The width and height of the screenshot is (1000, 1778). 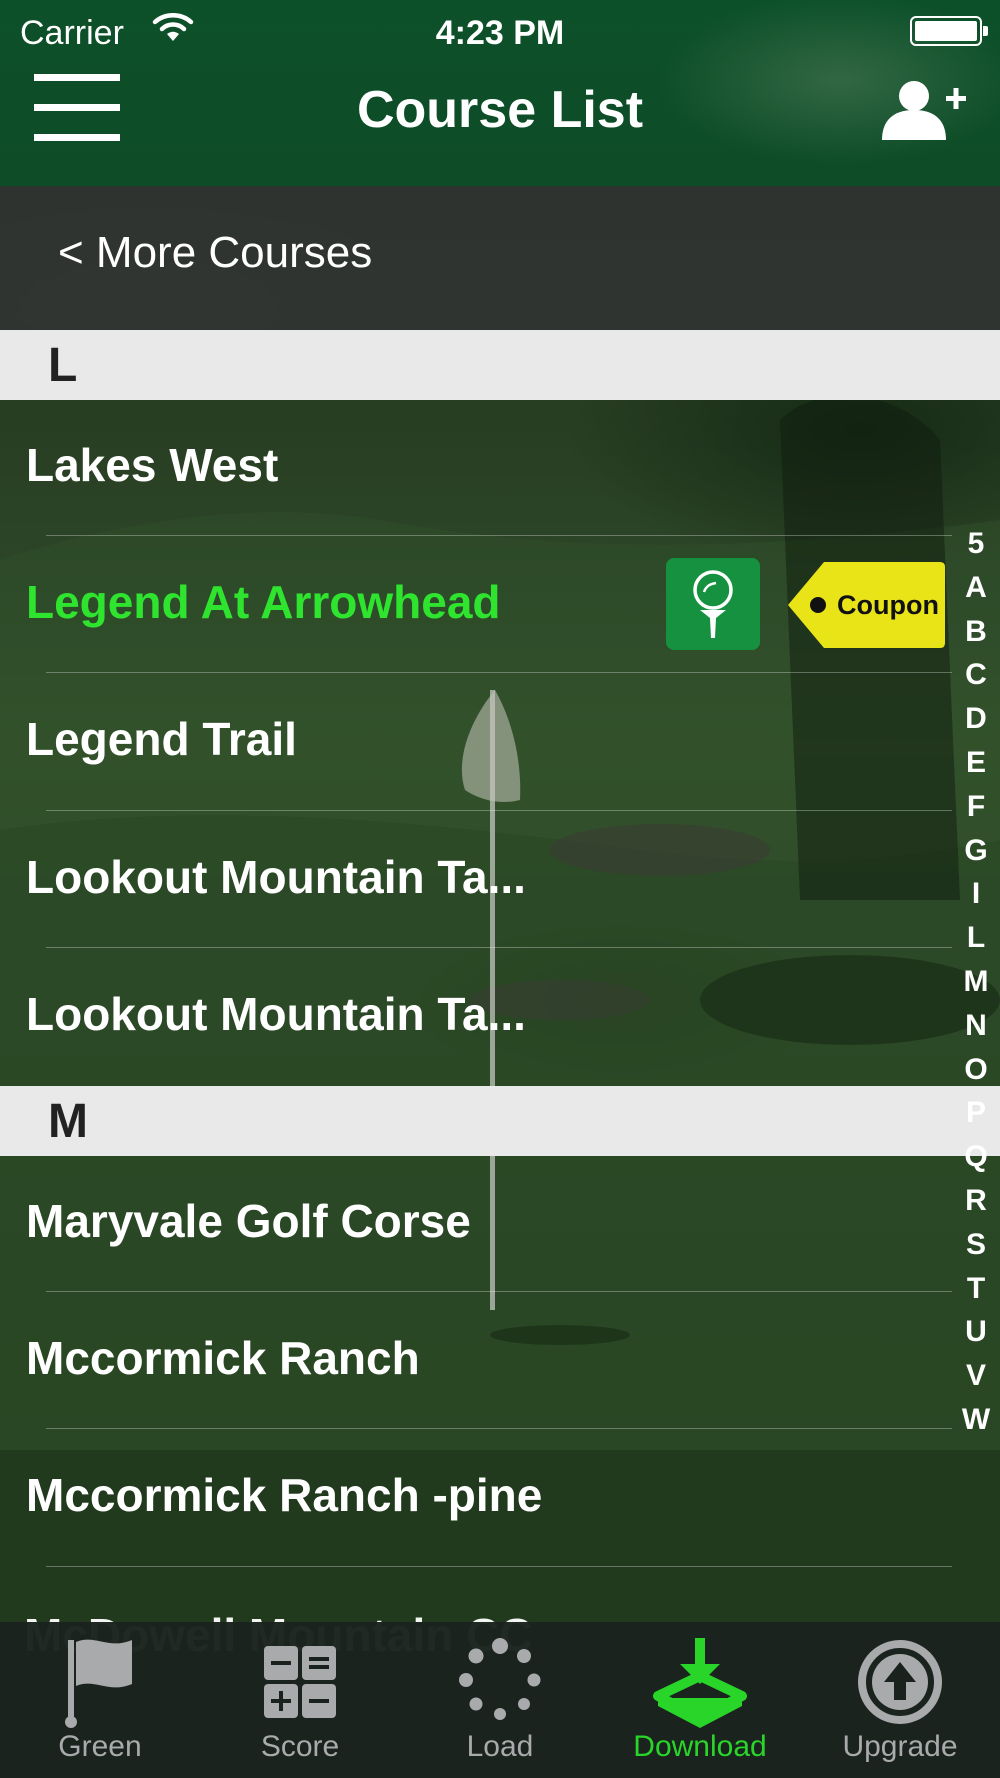 I want to click on index-letter: M, so click(x=976, y=982).